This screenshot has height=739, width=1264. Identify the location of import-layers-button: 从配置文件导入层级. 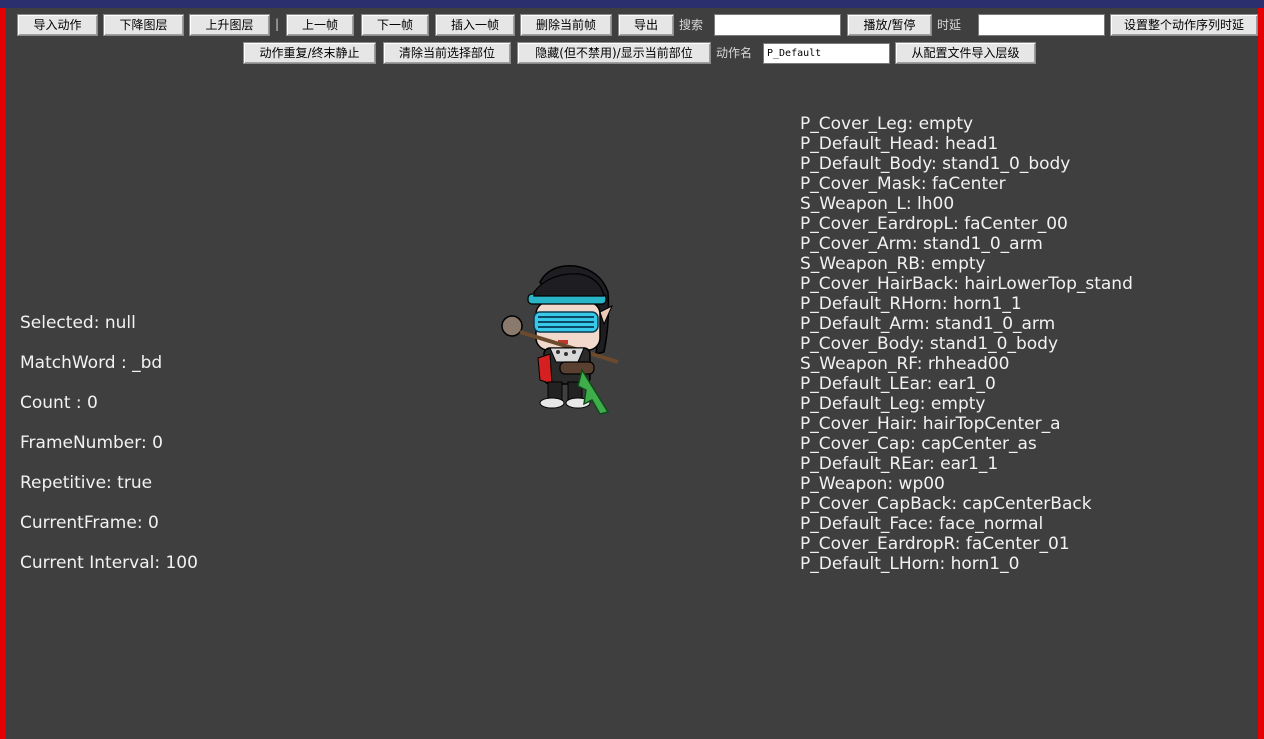
(965, 53).